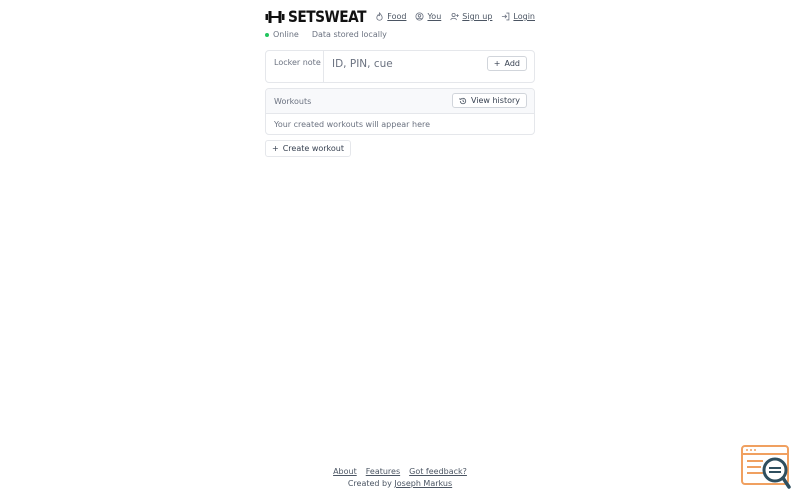 The width and height of the screenshot is (800, 500). I want to click on locker-note-card: Locker note + Add, so click(400, 66).